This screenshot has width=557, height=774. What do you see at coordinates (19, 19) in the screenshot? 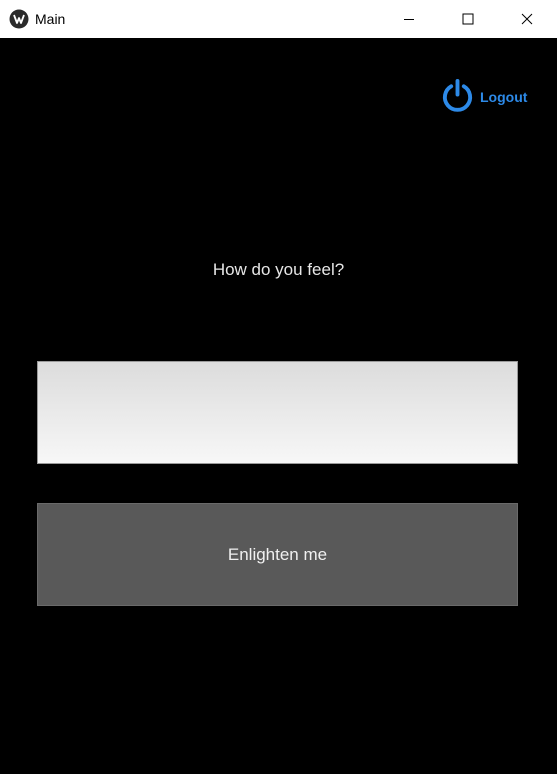
I see `app-logo-icon` at bounding box center [19, 19].